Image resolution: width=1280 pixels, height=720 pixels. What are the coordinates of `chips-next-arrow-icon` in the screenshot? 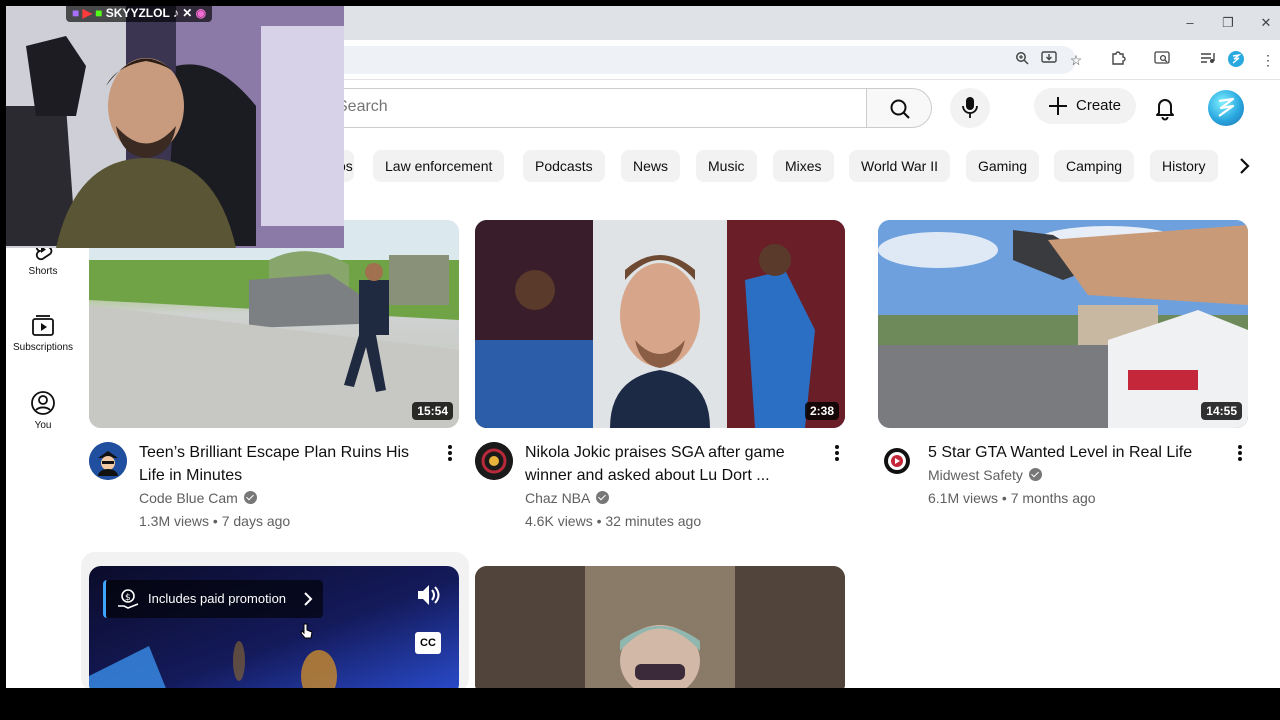 It's located at (1244, 166).